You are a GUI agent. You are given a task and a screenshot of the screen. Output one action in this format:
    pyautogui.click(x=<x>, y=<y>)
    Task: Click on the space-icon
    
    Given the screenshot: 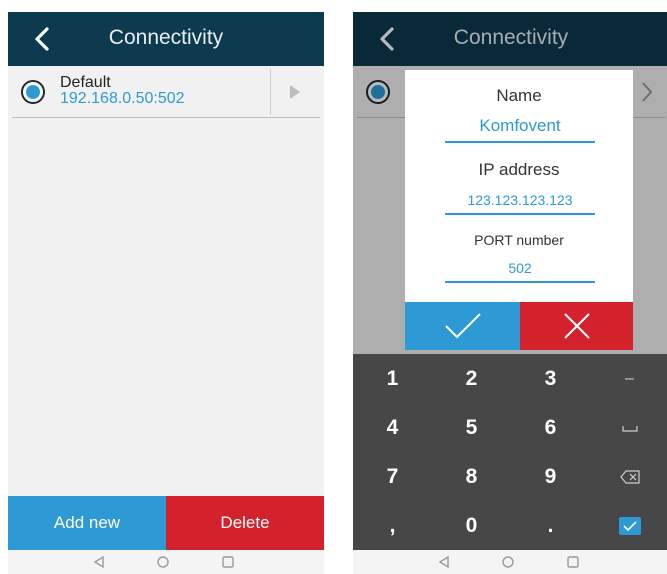 What is the action you would take?
    pyautogui.click(x=629, y=428)
    